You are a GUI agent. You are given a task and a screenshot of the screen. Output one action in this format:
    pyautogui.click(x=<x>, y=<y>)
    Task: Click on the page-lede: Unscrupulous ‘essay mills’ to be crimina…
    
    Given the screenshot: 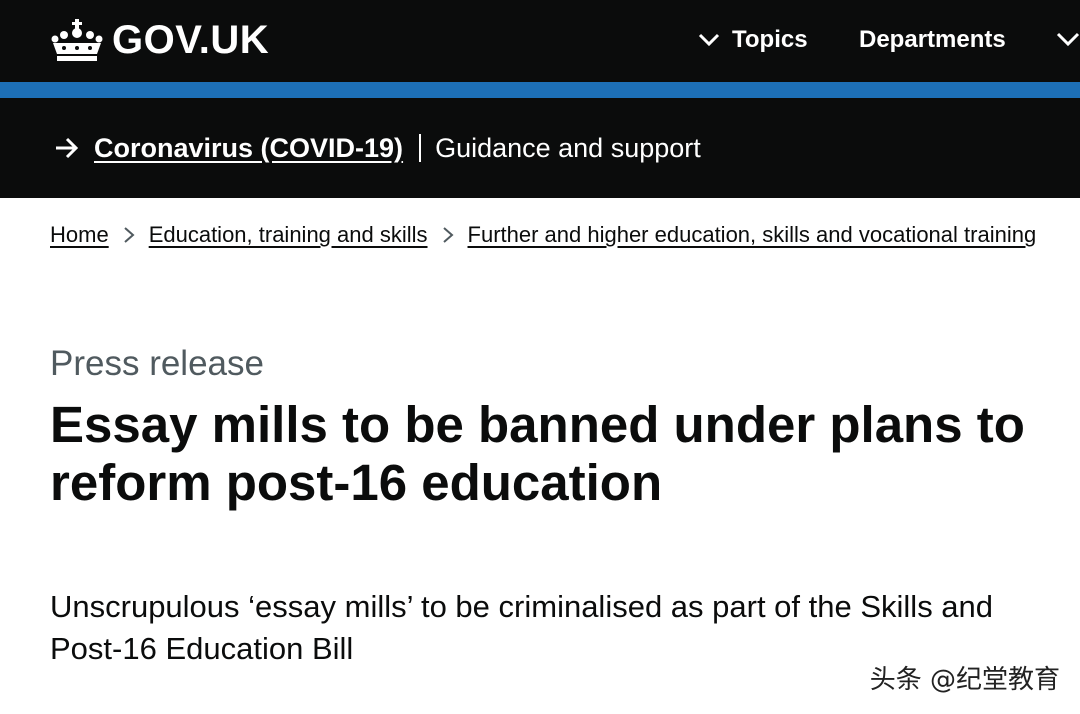 What is the action you would take?
    pyautogui.click(x=522, y=627)
    